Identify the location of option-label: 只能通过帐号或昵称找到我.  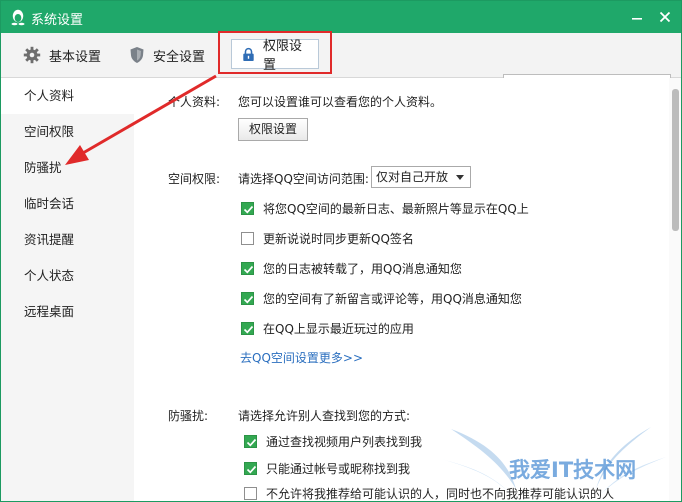
(338, 468).